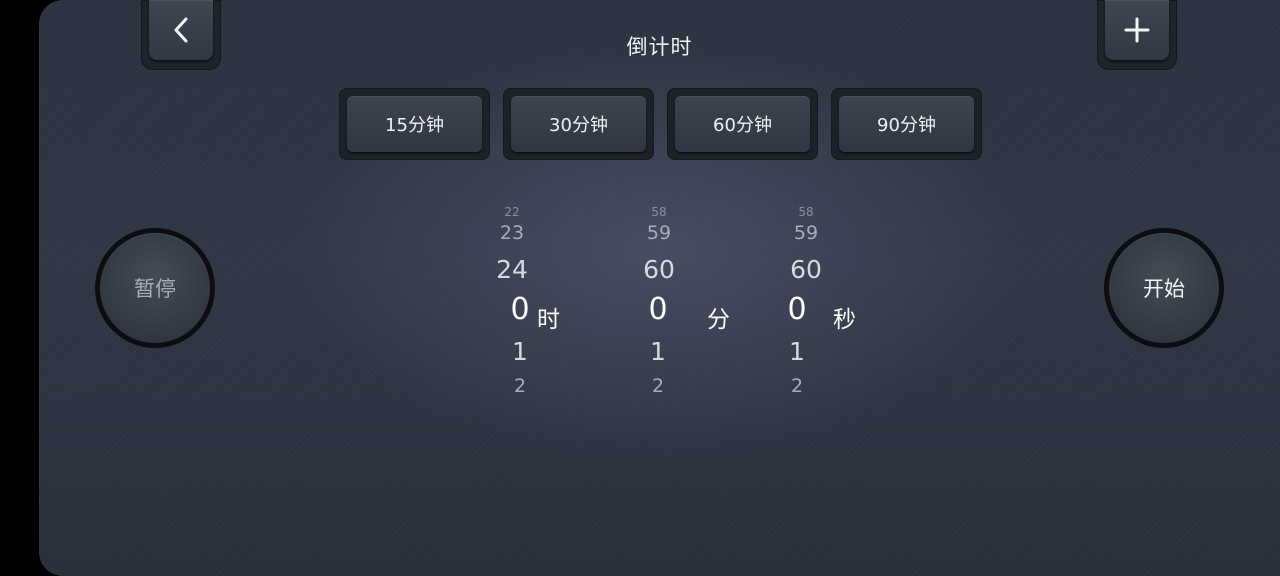  I want to click on minute-option: 60, so click(659, 269).